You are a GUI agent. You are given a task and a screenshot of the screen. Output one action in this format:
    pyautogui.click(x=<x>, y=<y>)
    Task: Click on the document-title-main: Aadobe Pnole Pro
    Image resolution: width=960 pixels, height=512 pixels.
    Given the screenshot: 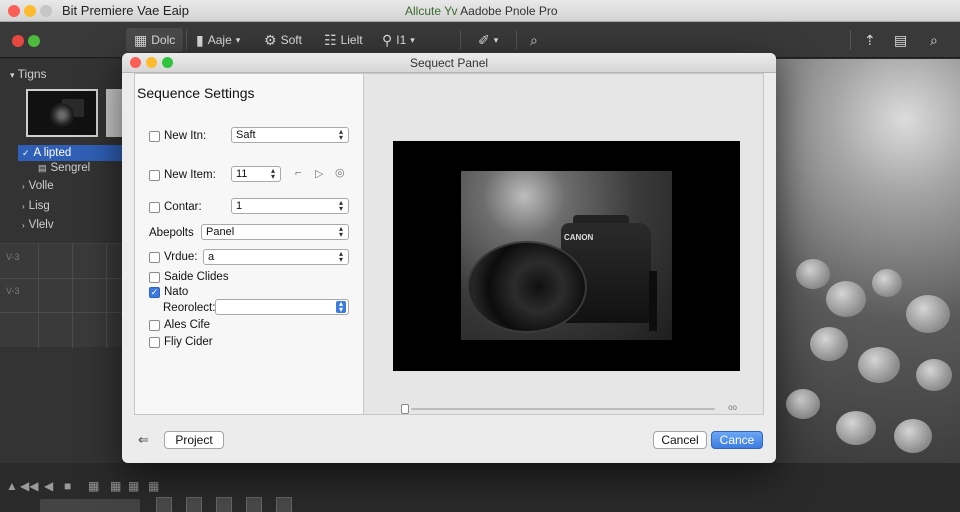 What is the action you would take?
    pyautogui.click(x=509, y=11)
    